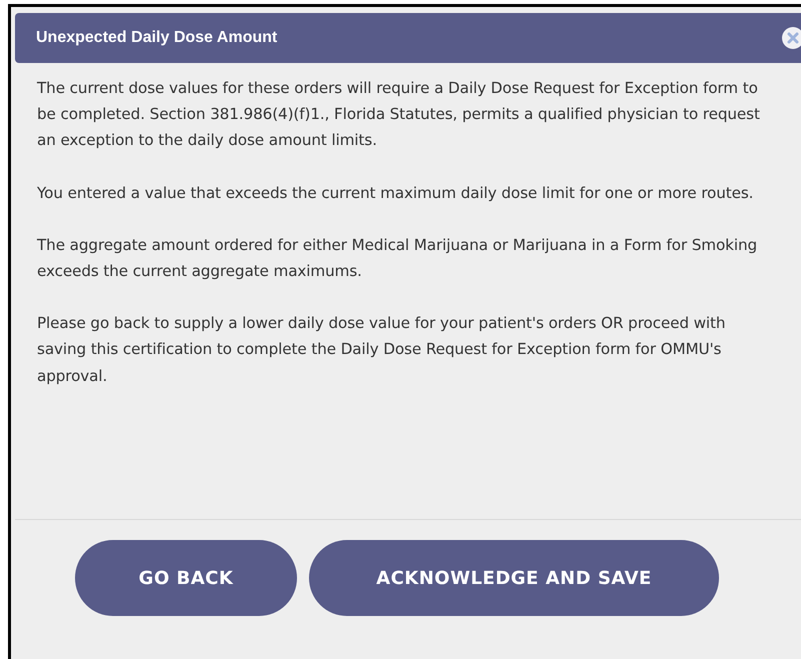  Describe the element at coordinates (514, 578) in the screenshot. I see `acknowledge-button: ACKNOWLEDGE AND SAVE` at that location.